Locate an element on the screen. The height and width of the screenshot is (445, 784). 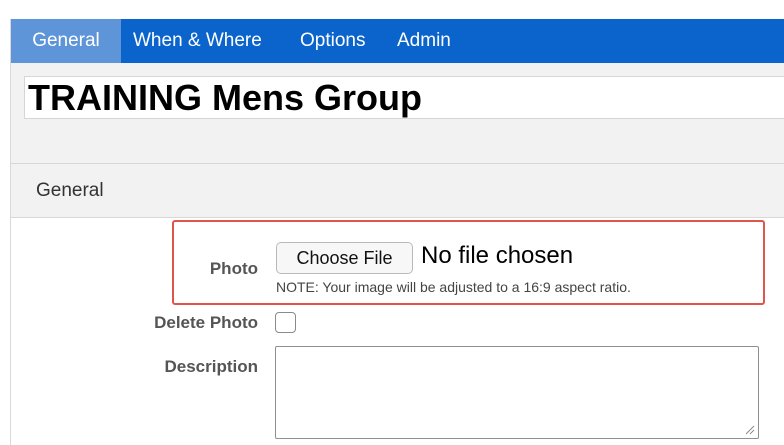
tab-general: General is located at coordinates (66, 41).